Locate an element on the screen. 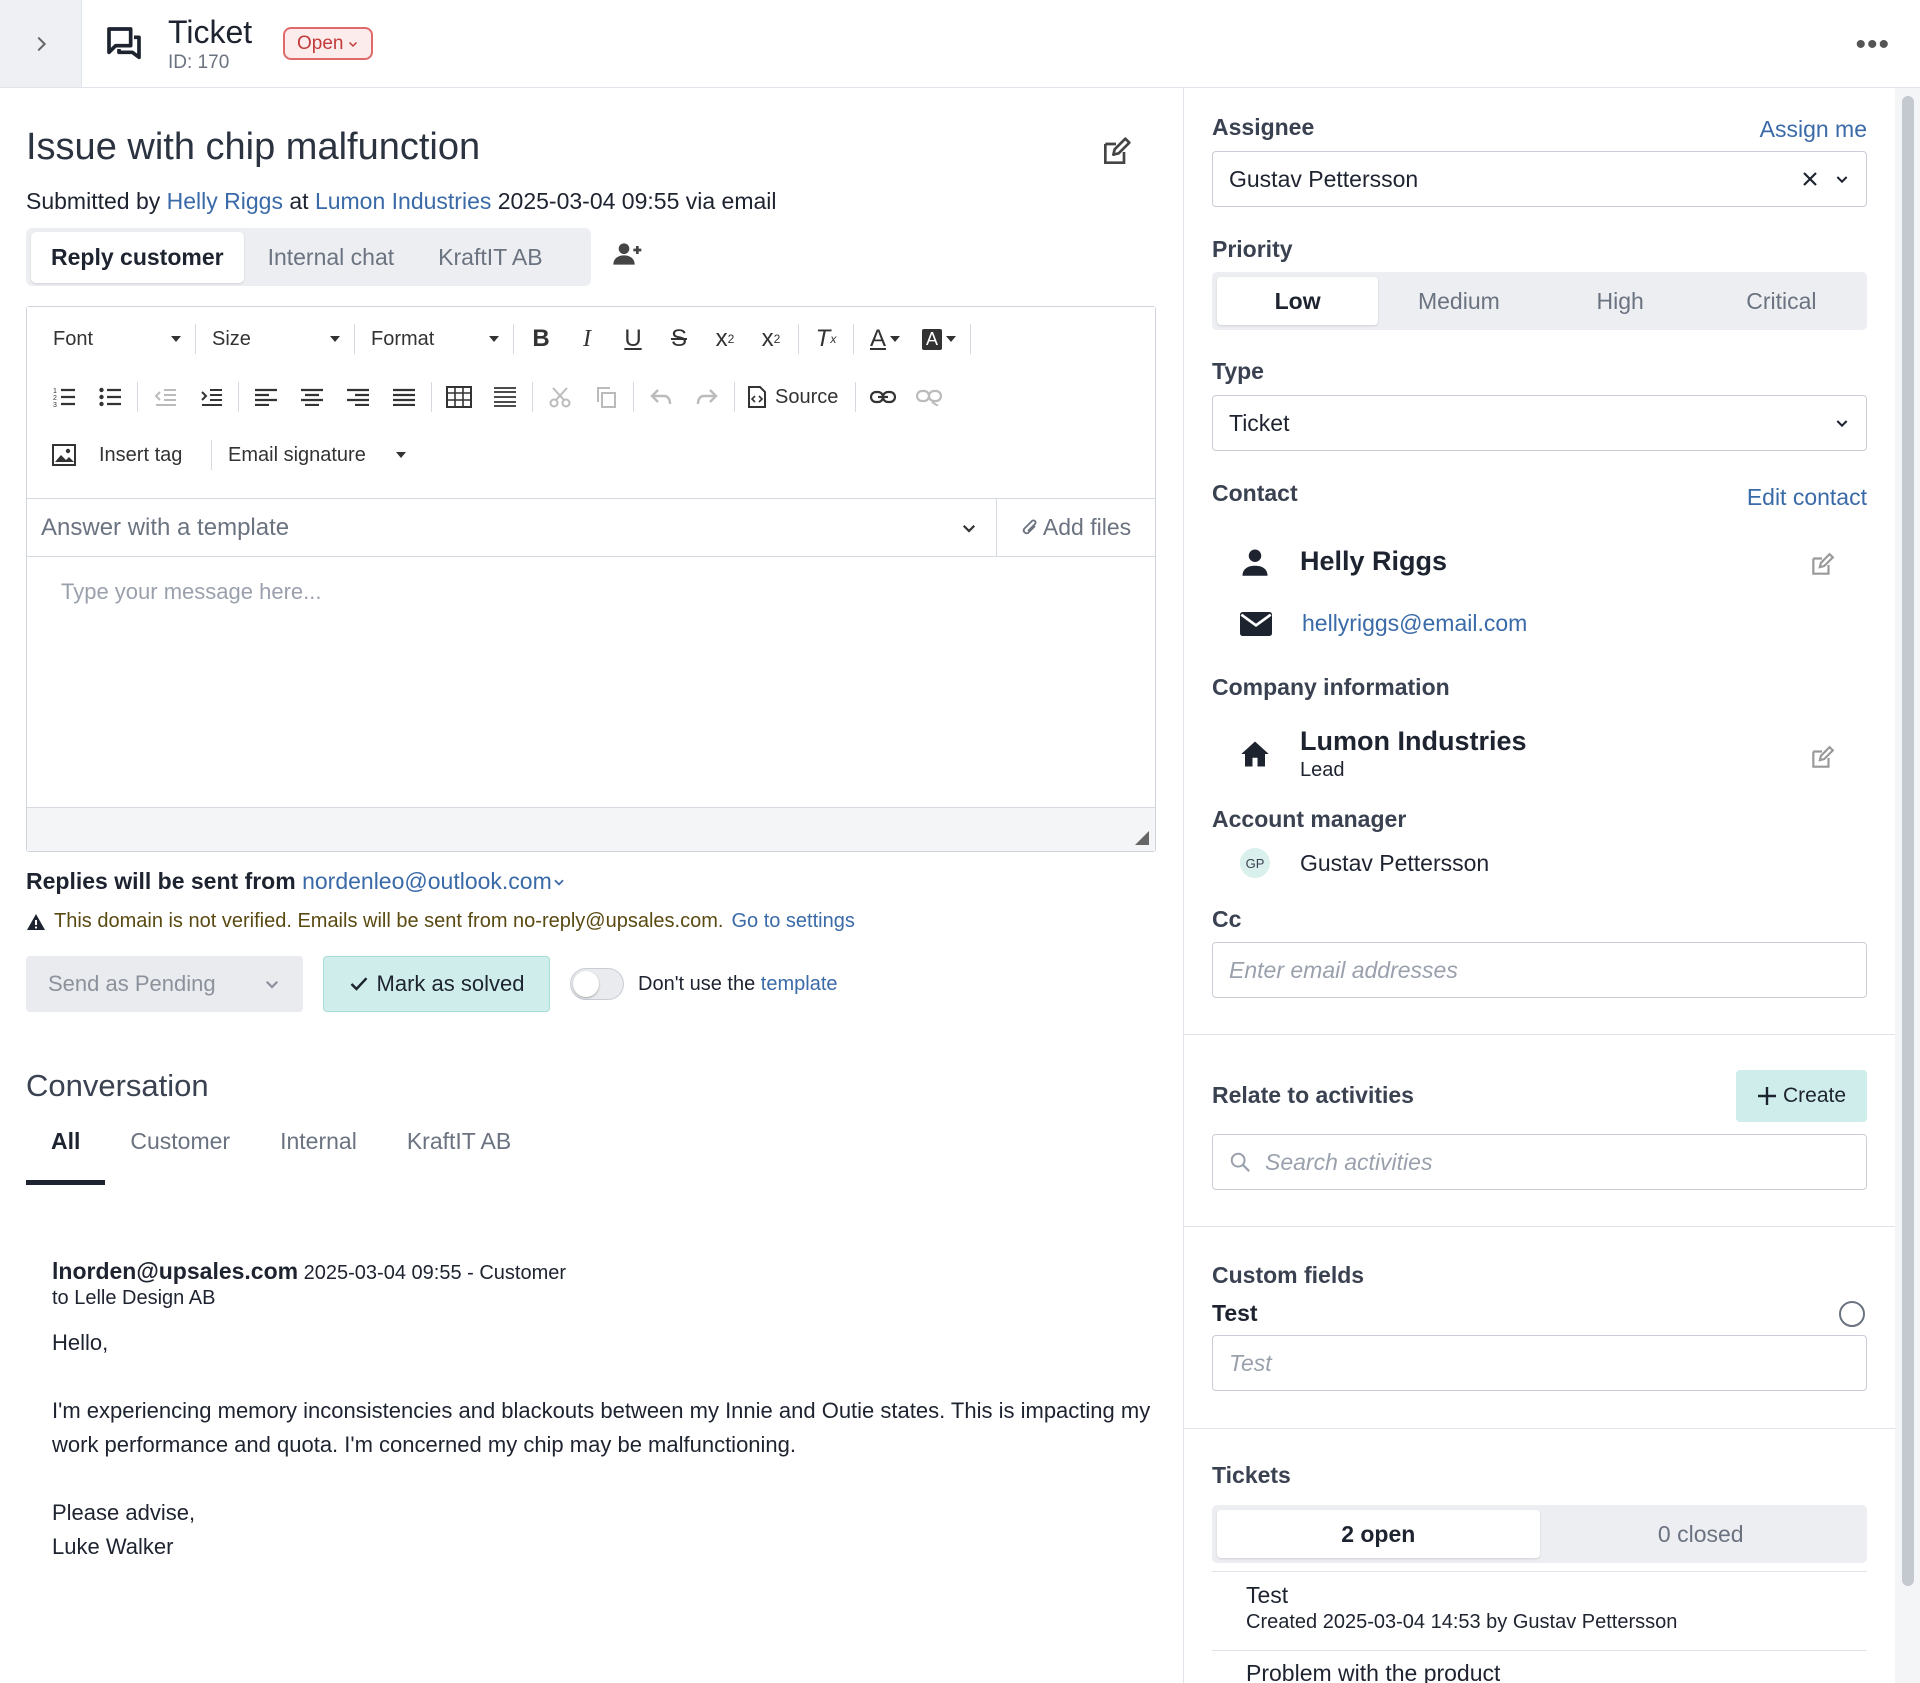  tickets-open-tab: 2 open is located at coordinates (1378, 1534).